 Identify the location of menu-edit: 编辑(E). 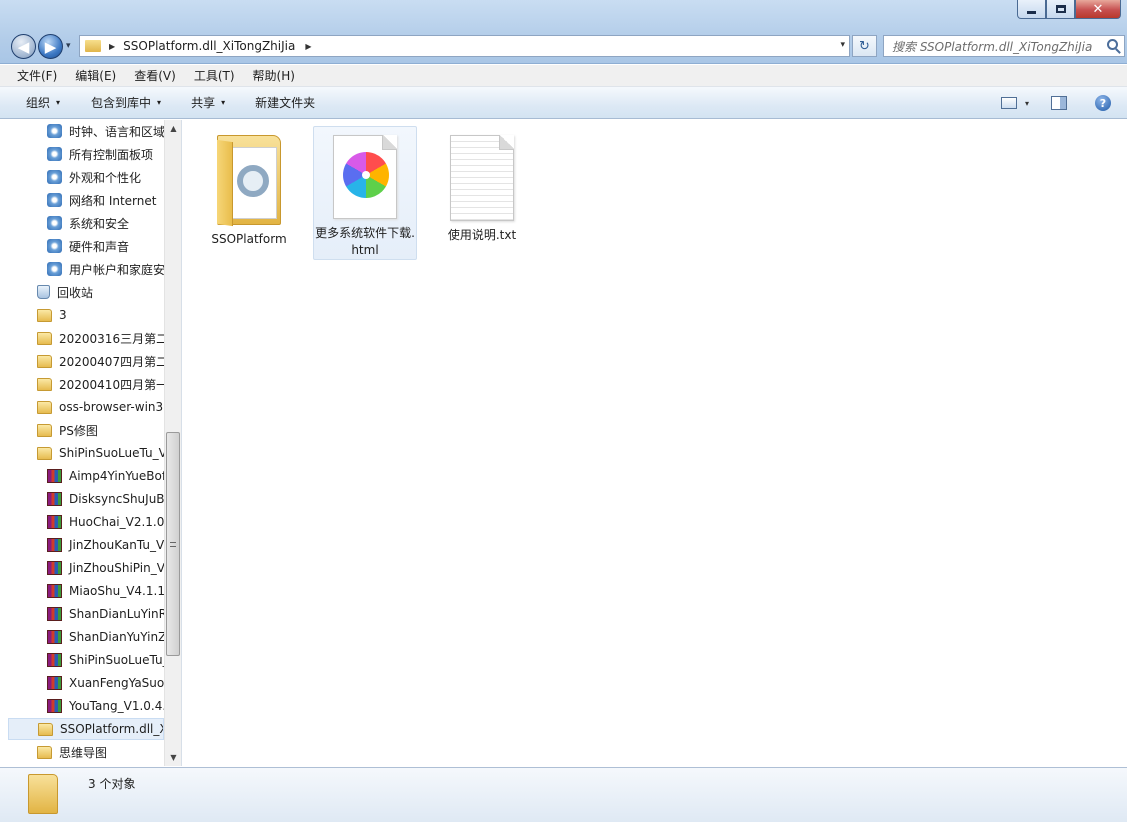
(95, 75).